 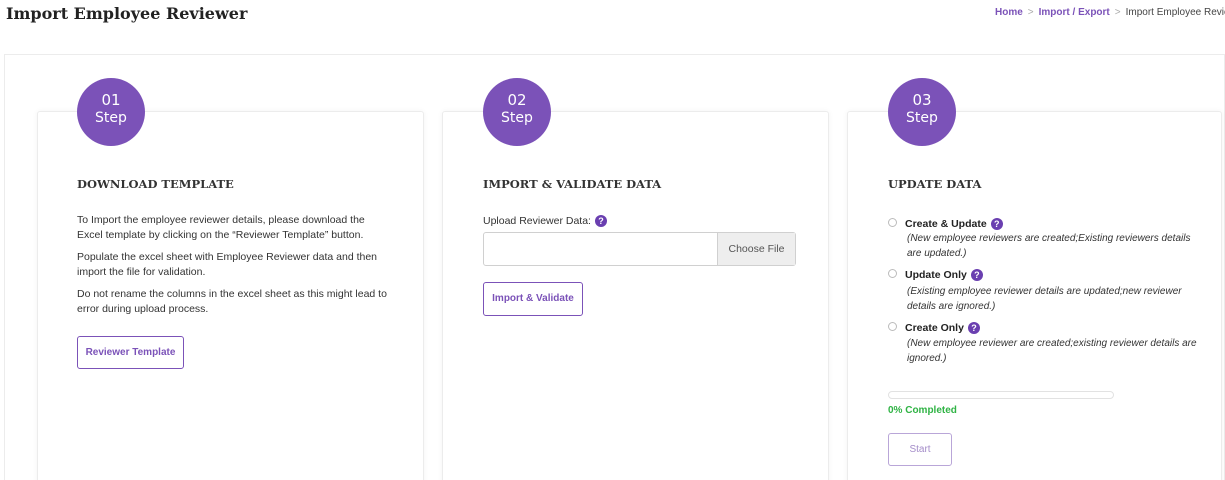 I want to click on step3-title: UPDATE DATA, so click(x=935, y=184).